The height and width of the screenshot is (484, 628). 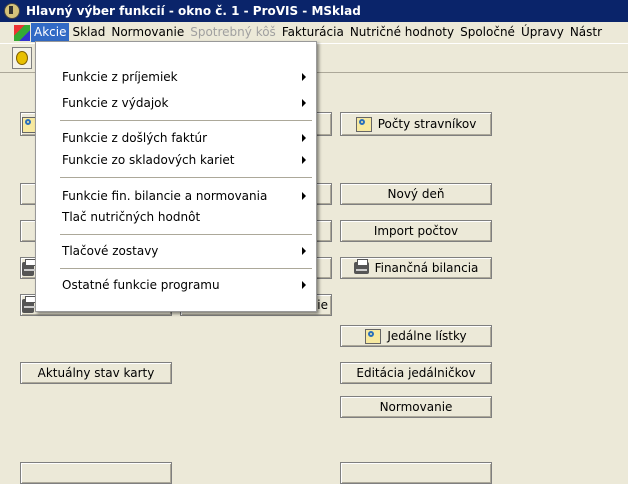 I want to click on menu-item-label: Funkcie fin. bilancie a normovania, so click(x=165, y=196).